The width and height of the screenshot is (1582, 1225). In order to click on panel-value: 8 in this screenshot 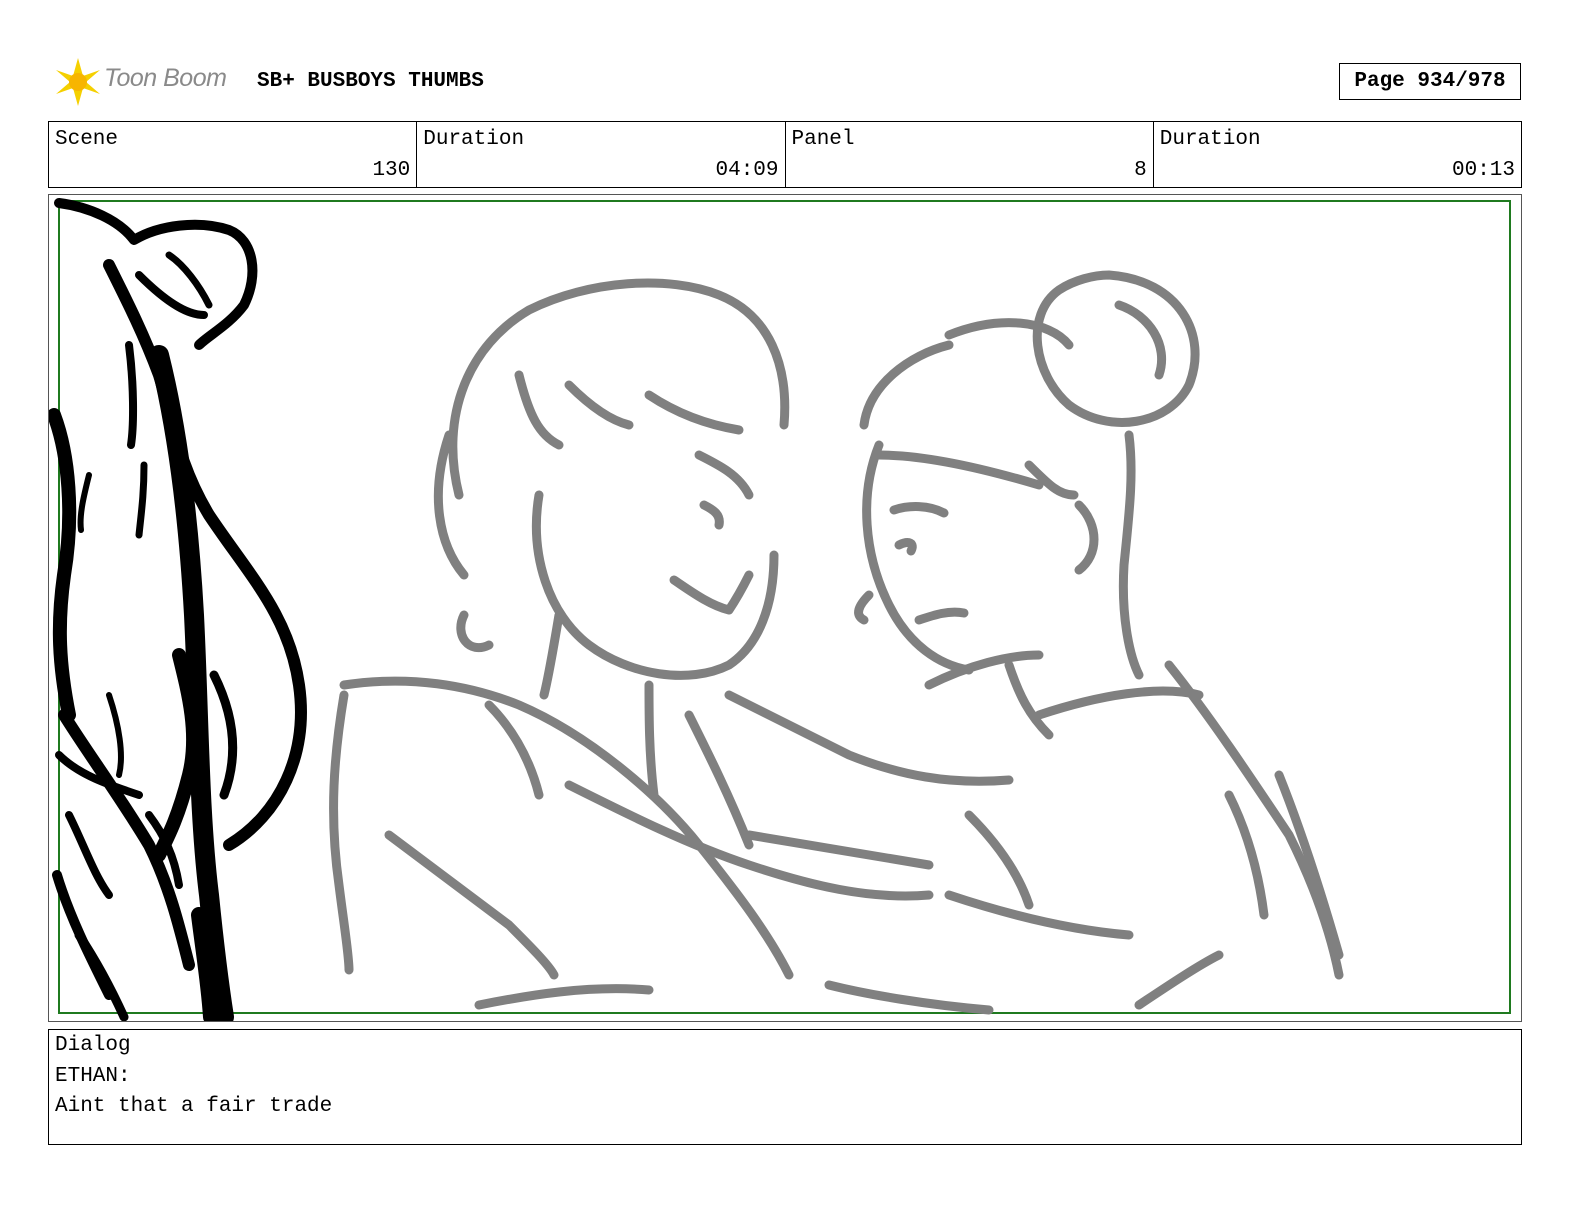, I will do `click(1140, 170)`.